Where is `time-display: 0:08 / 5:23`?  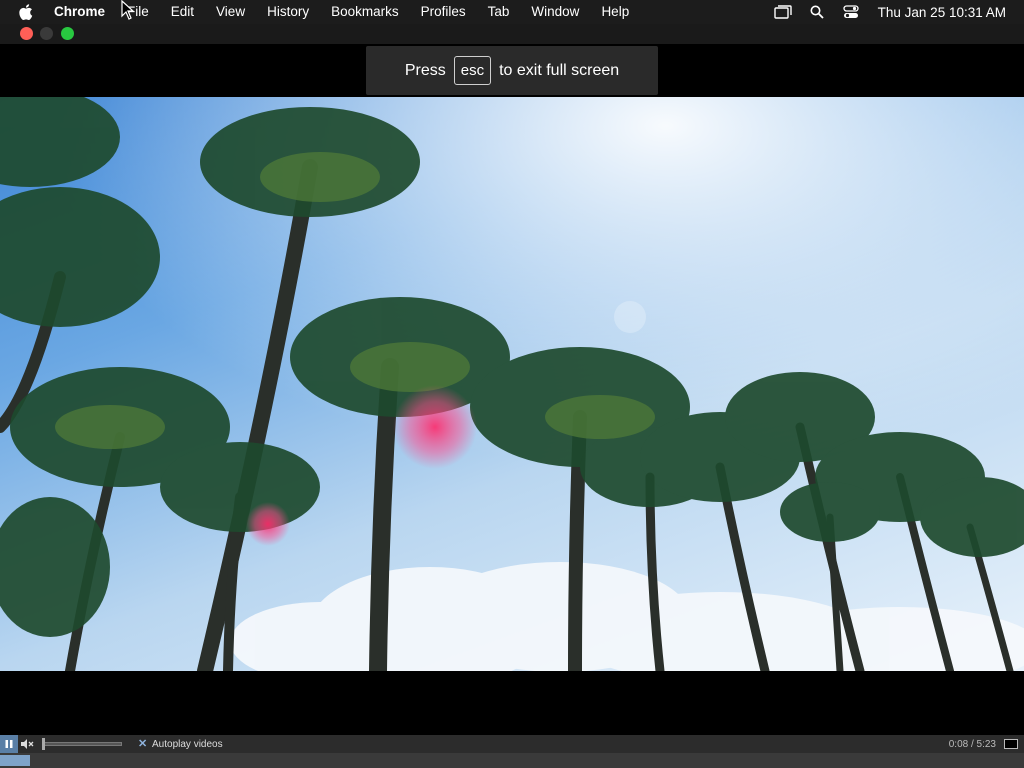 time-display: 0:08 / 5:23 is located at coordinates (972, 744).